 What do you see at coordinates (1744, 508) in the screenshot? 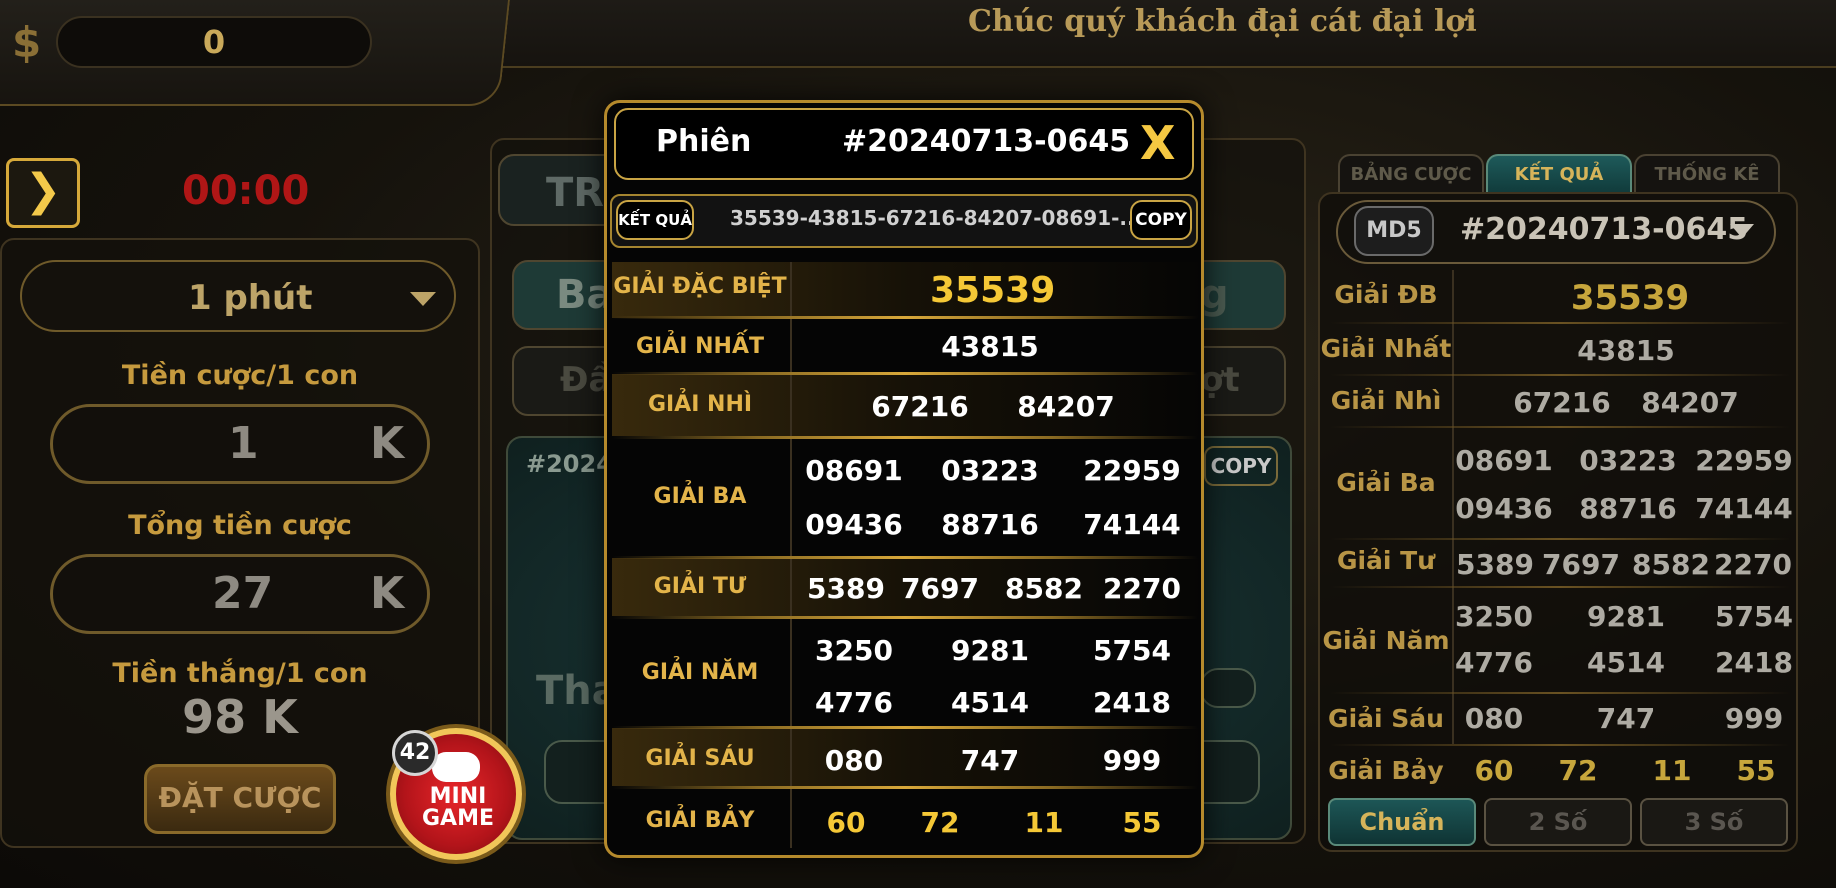
I see `prize-ba-value: 74144` at bounding box center [1744, 508].